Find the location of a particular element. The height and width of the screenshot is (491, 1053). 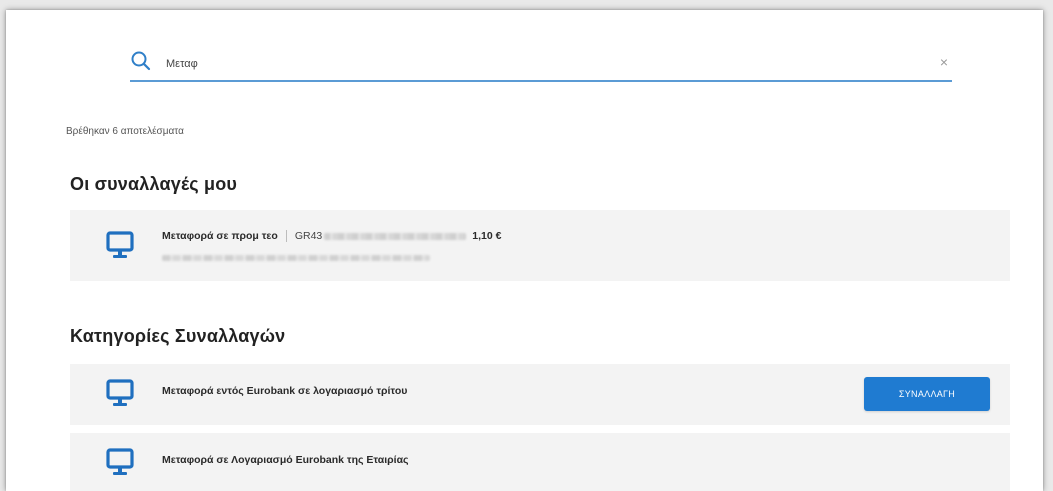

transaction-button: ΣΥΝΑΛΛΑΓΗ is located at coordinates (927, 394).